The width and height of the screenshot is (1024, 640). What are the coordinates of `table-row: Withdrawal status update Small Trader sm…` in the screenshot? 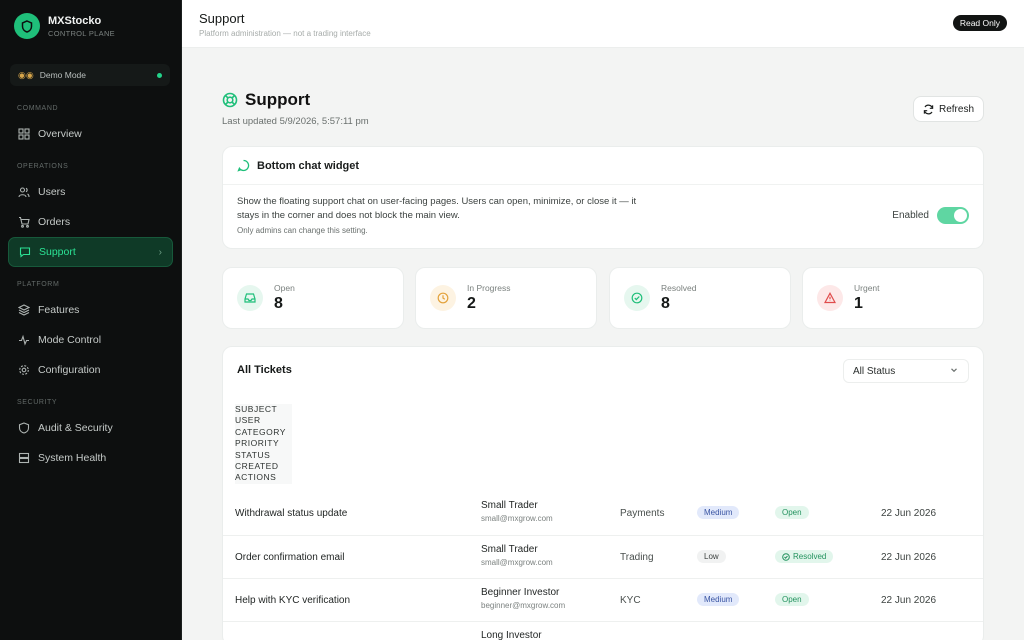 It's located at (603, 513).